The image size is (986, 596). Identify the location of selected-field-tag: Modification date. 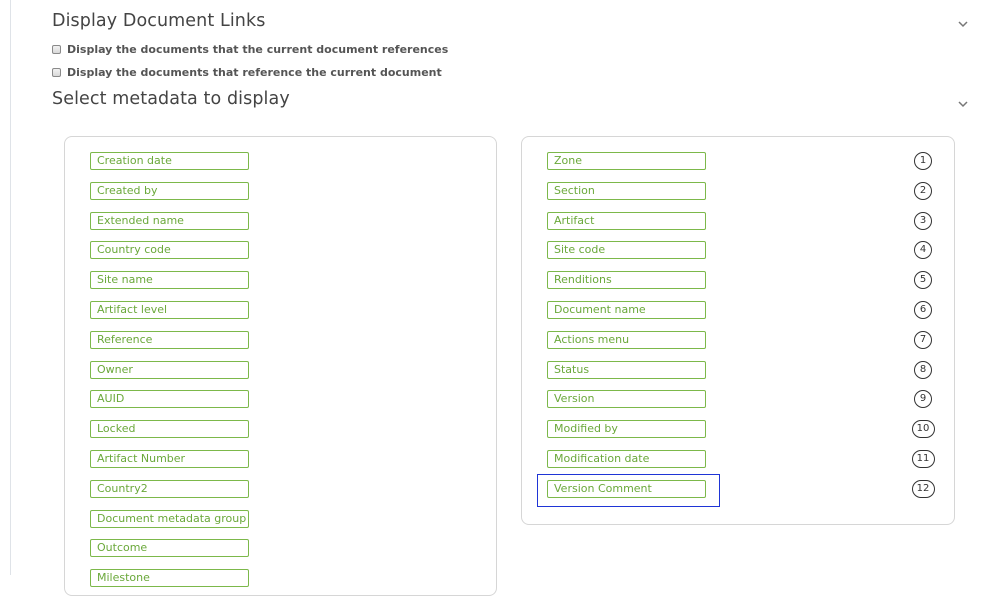
(626, 459).